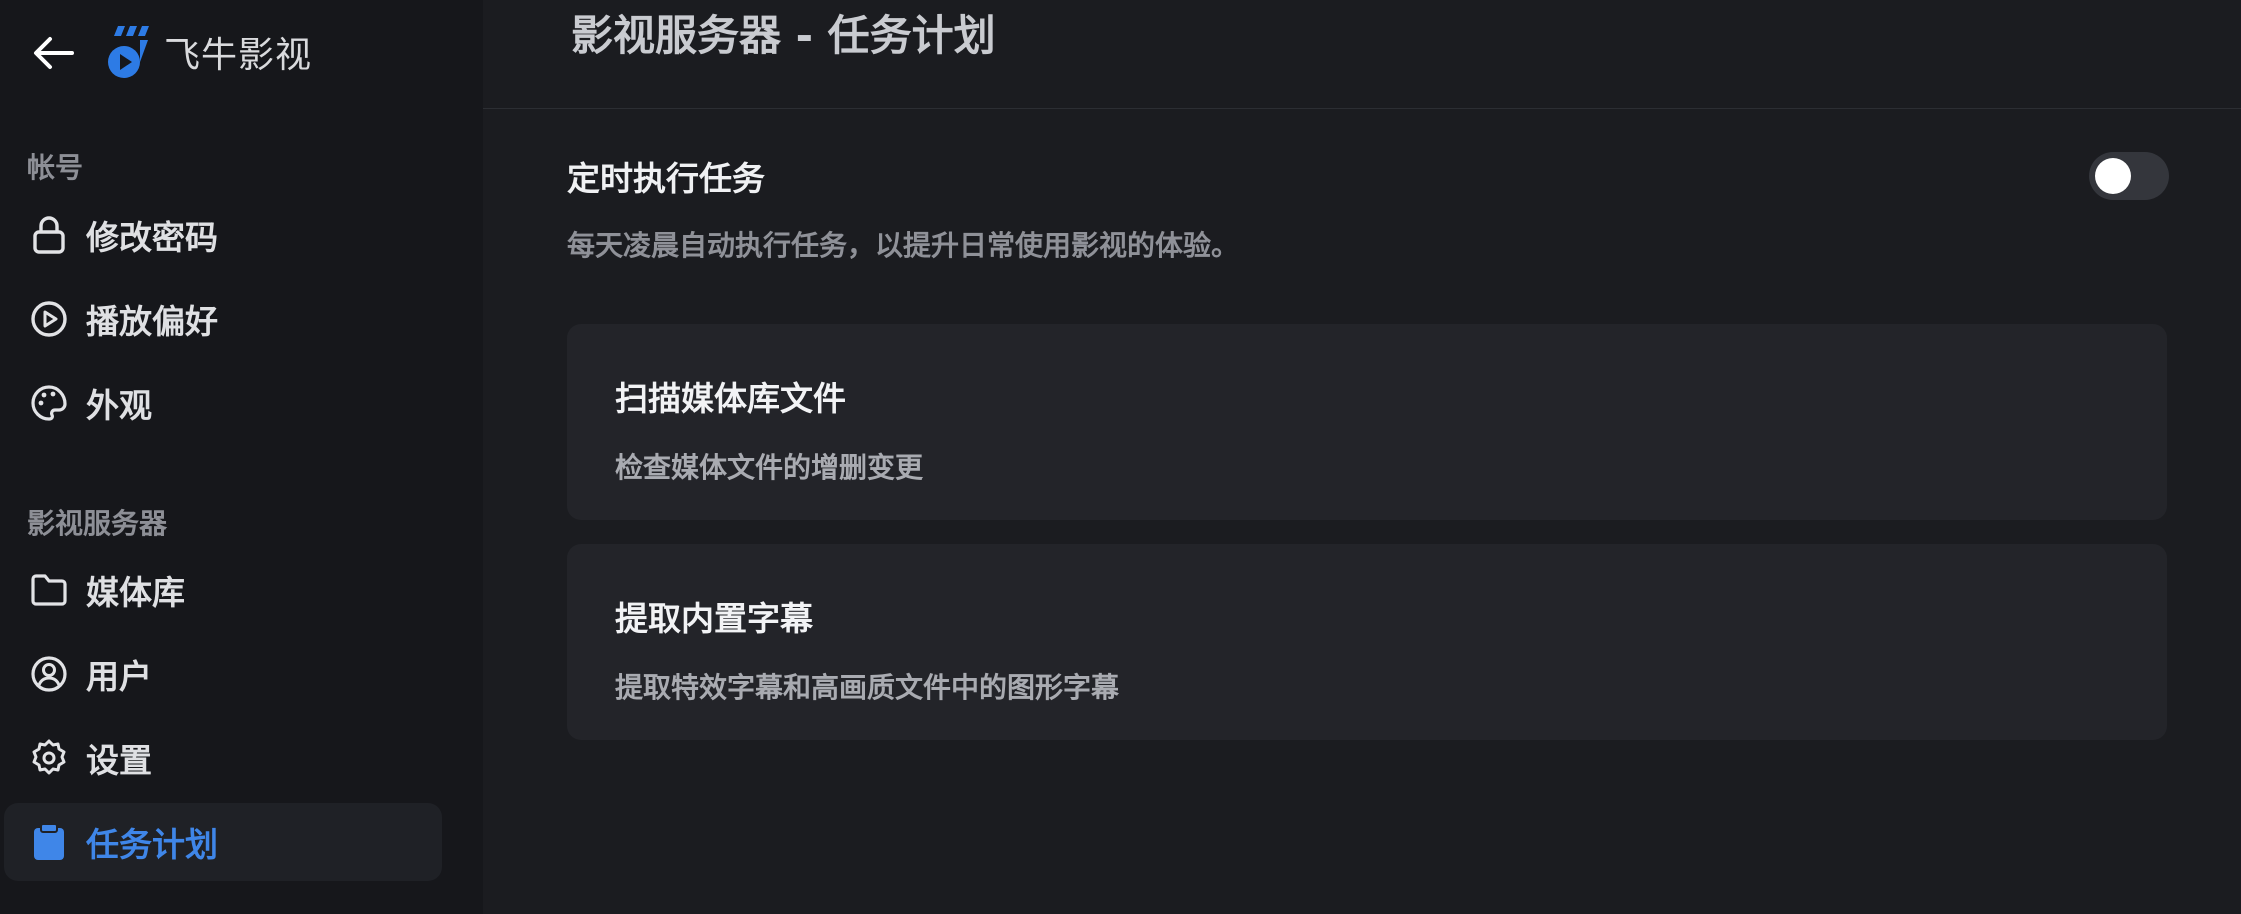 The image size is (2241, 914). I want to click on back-button, so click(54, 53).